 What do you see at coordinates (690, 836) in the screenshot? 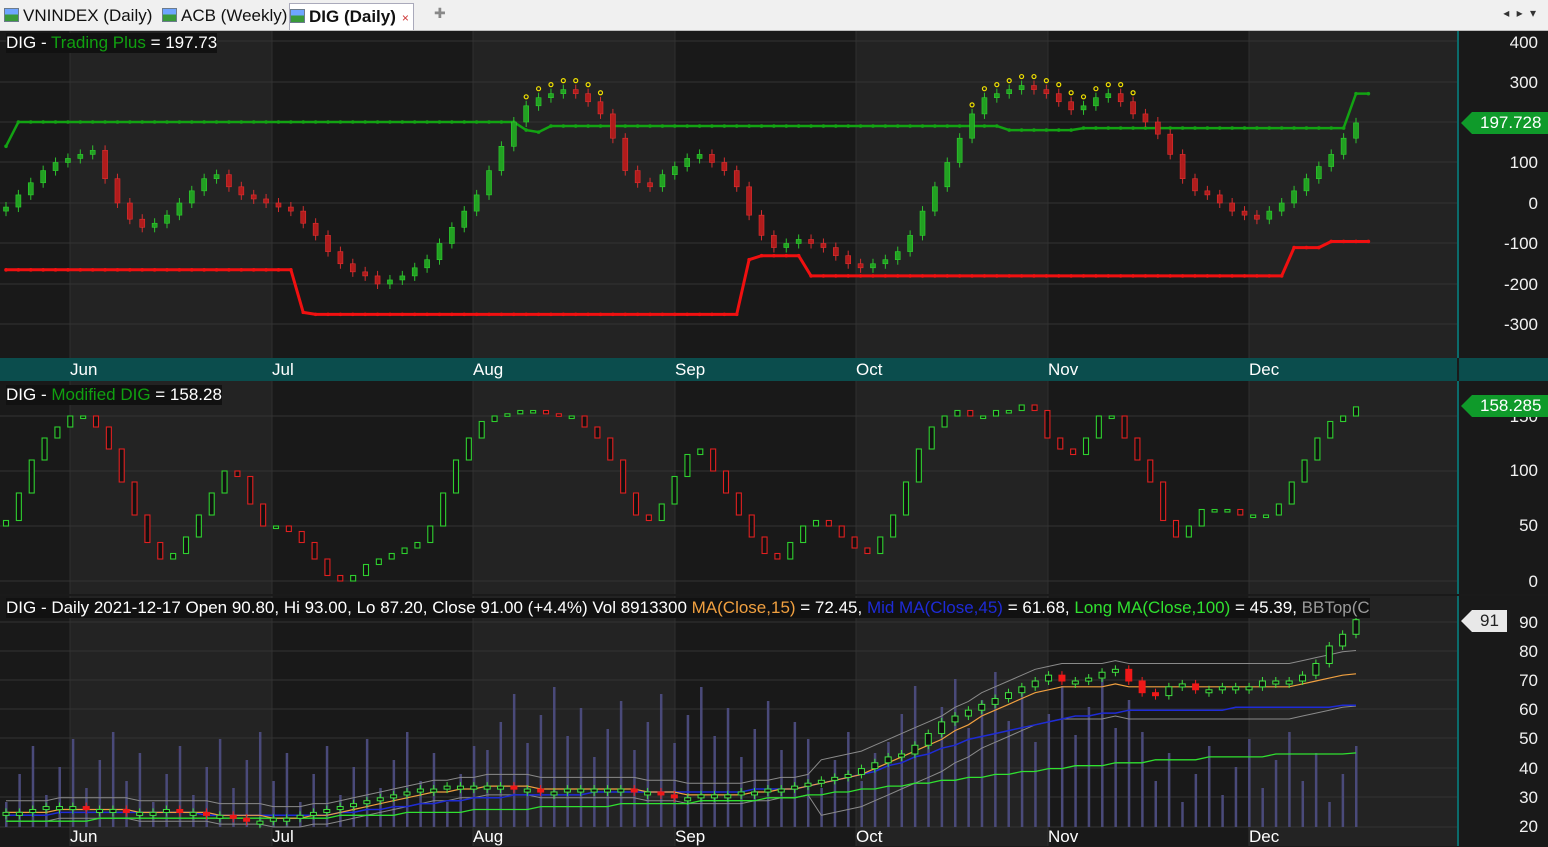
I see `month-label: Sep` at bounding box center [690, 836].